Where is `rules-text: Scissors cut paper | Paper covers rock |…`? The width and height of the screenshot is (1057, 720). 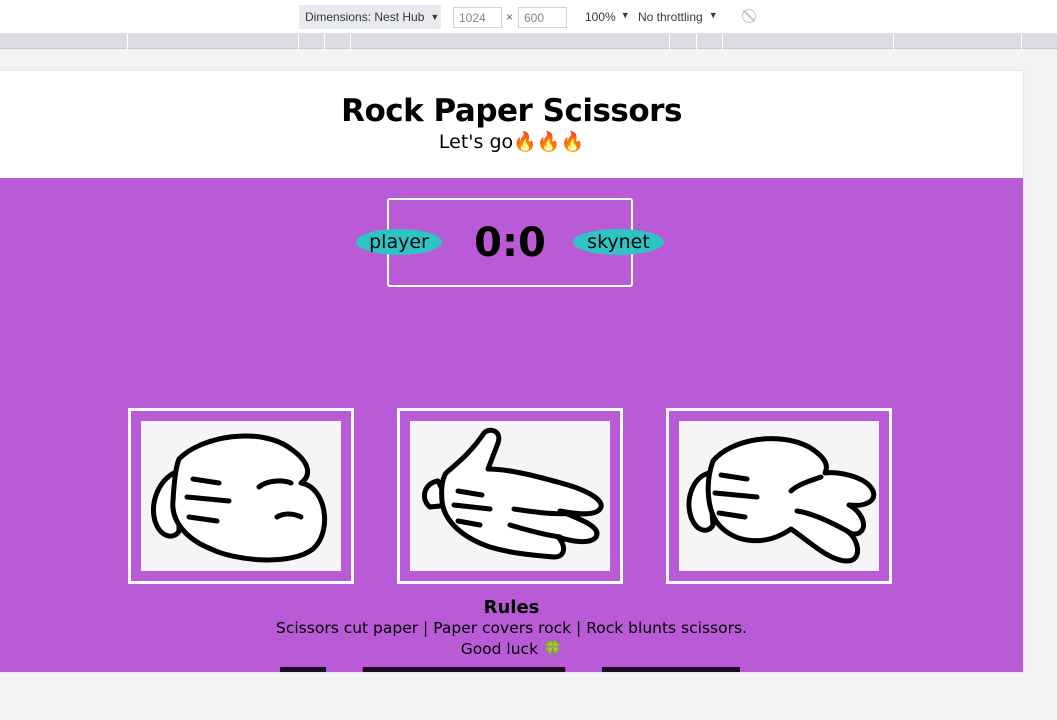
rules-text: Scissors cut paper | Paper covers rock |… is located at coordinates (511, 628).